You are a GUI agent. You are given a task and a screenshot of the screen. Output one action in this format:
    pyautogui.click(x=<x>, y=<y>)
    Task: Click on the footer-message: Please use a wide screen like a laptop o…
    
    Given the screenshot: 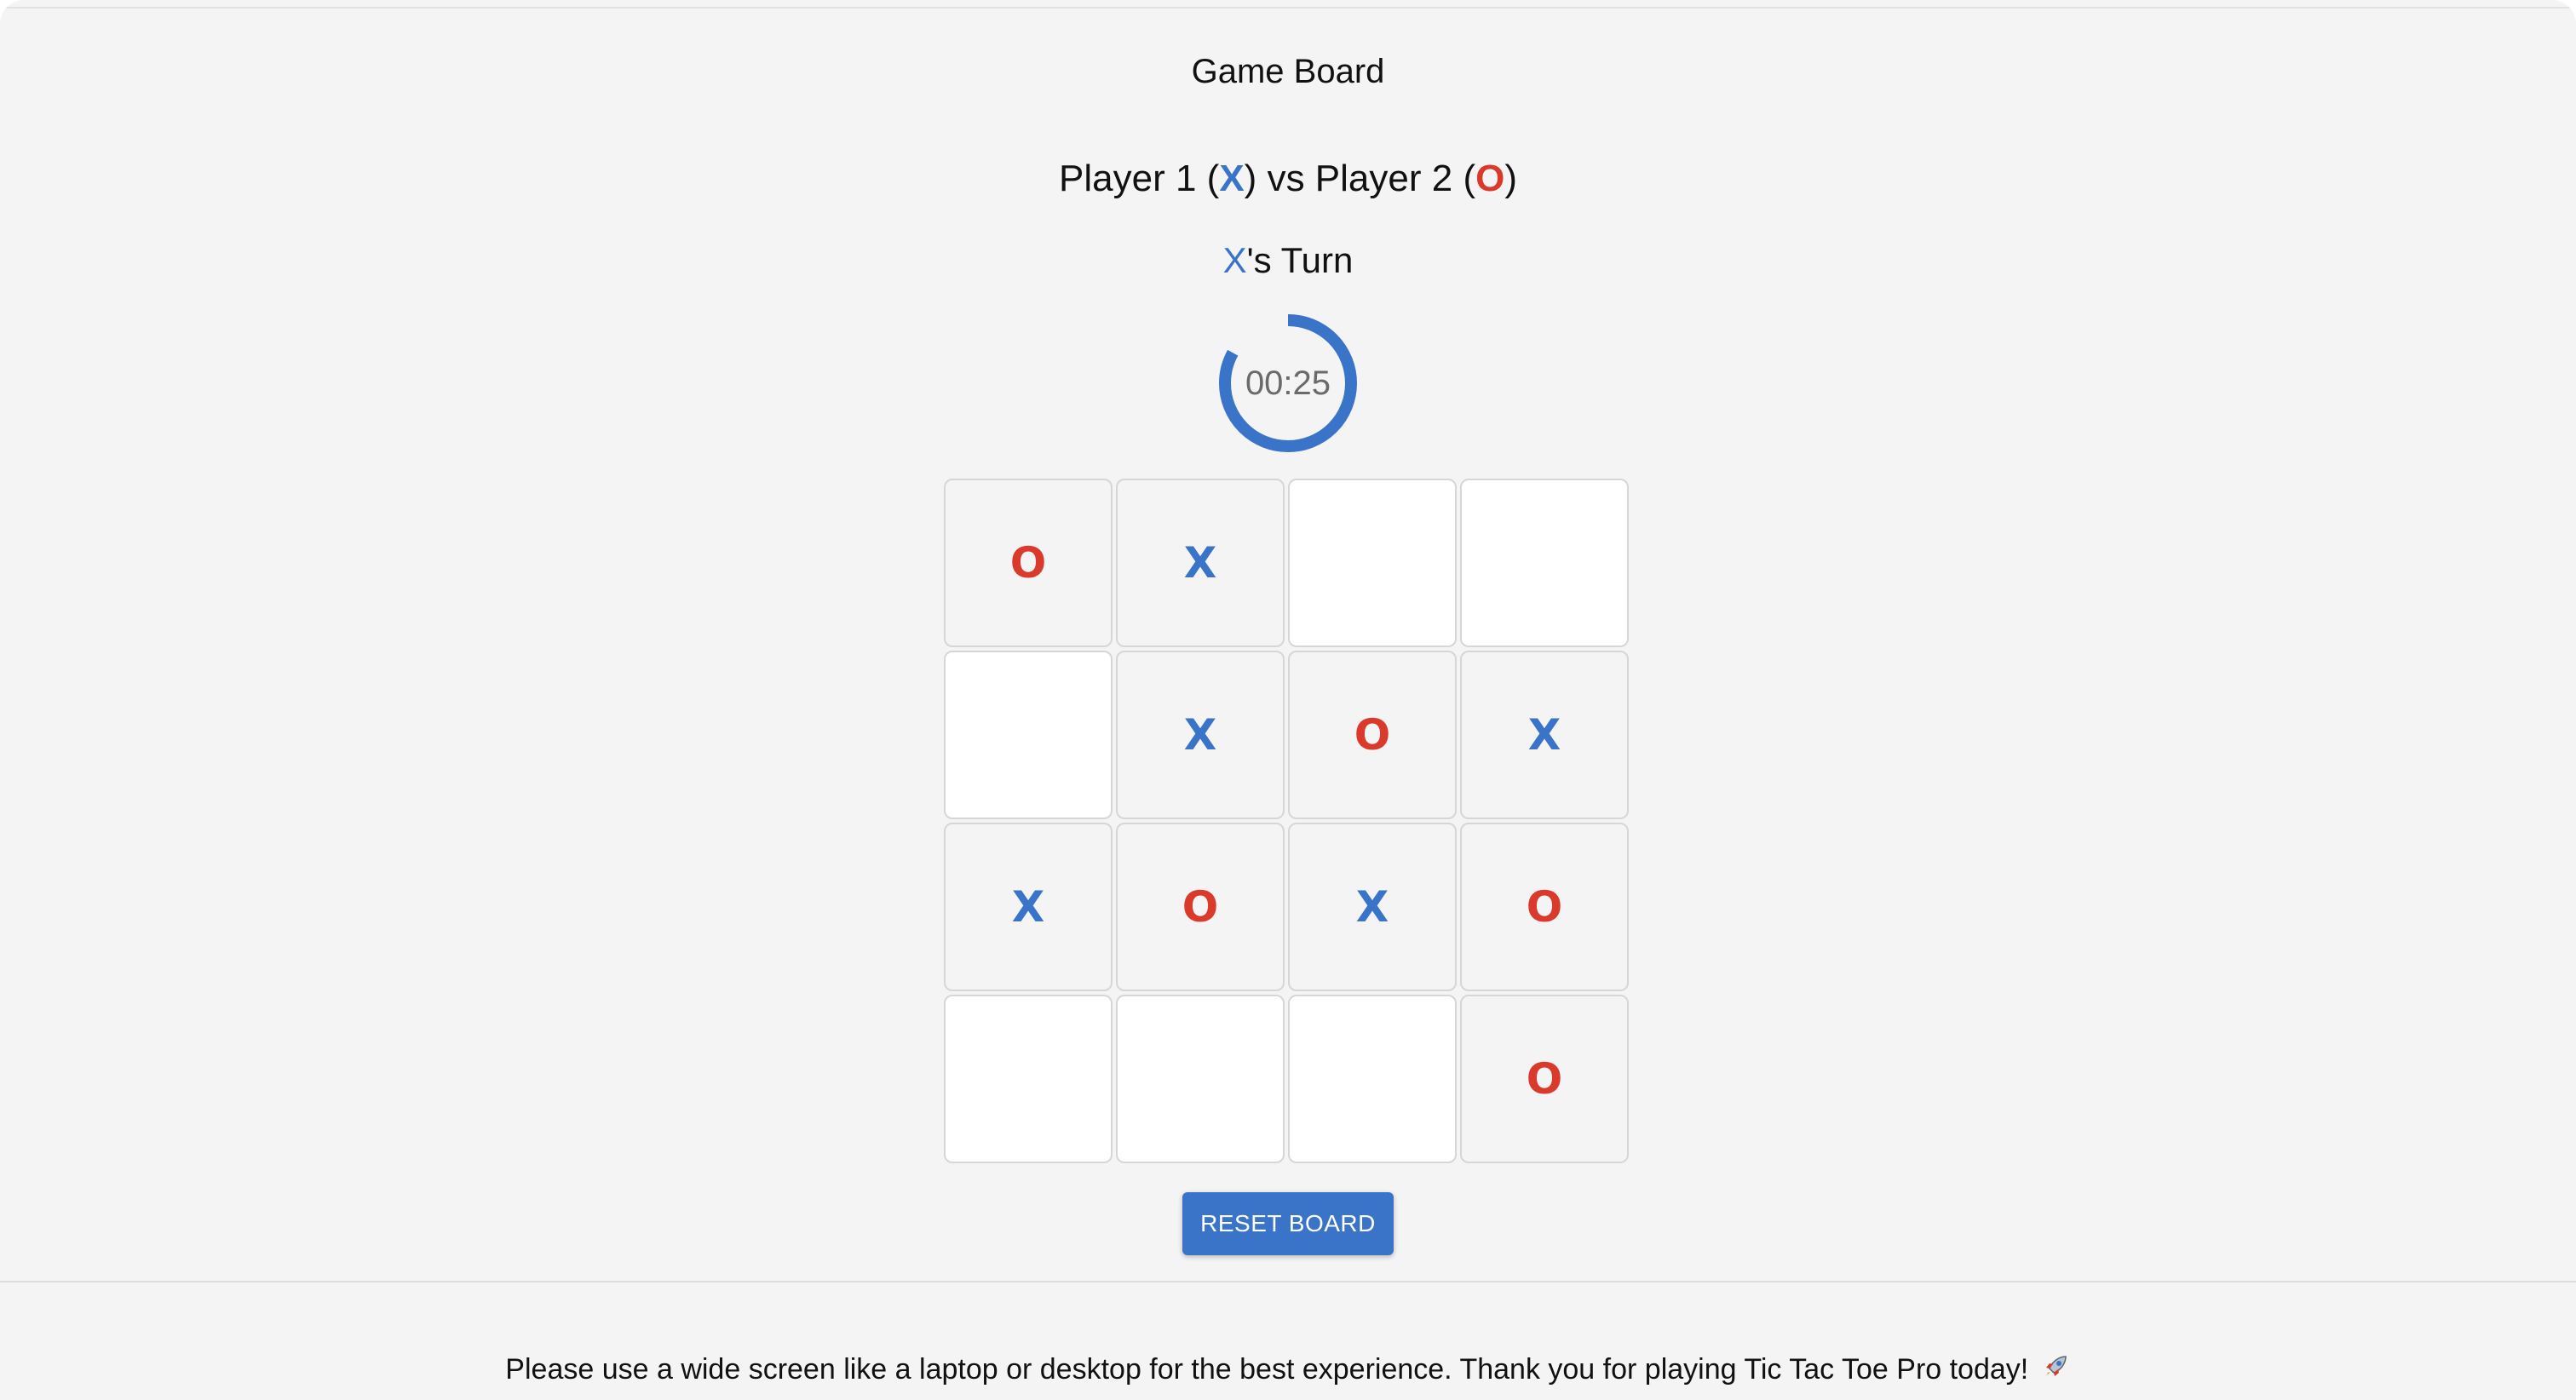 What is the action you would take?
    pyautogui.click(x=1288, y=1370)
    